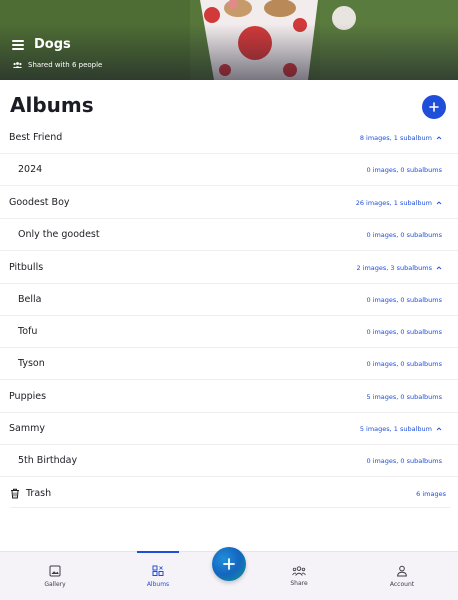  What do you see at coordinates (52, 44) in the screenshot?
I see `album-title: Dogs` at bounding box center [52, 44].